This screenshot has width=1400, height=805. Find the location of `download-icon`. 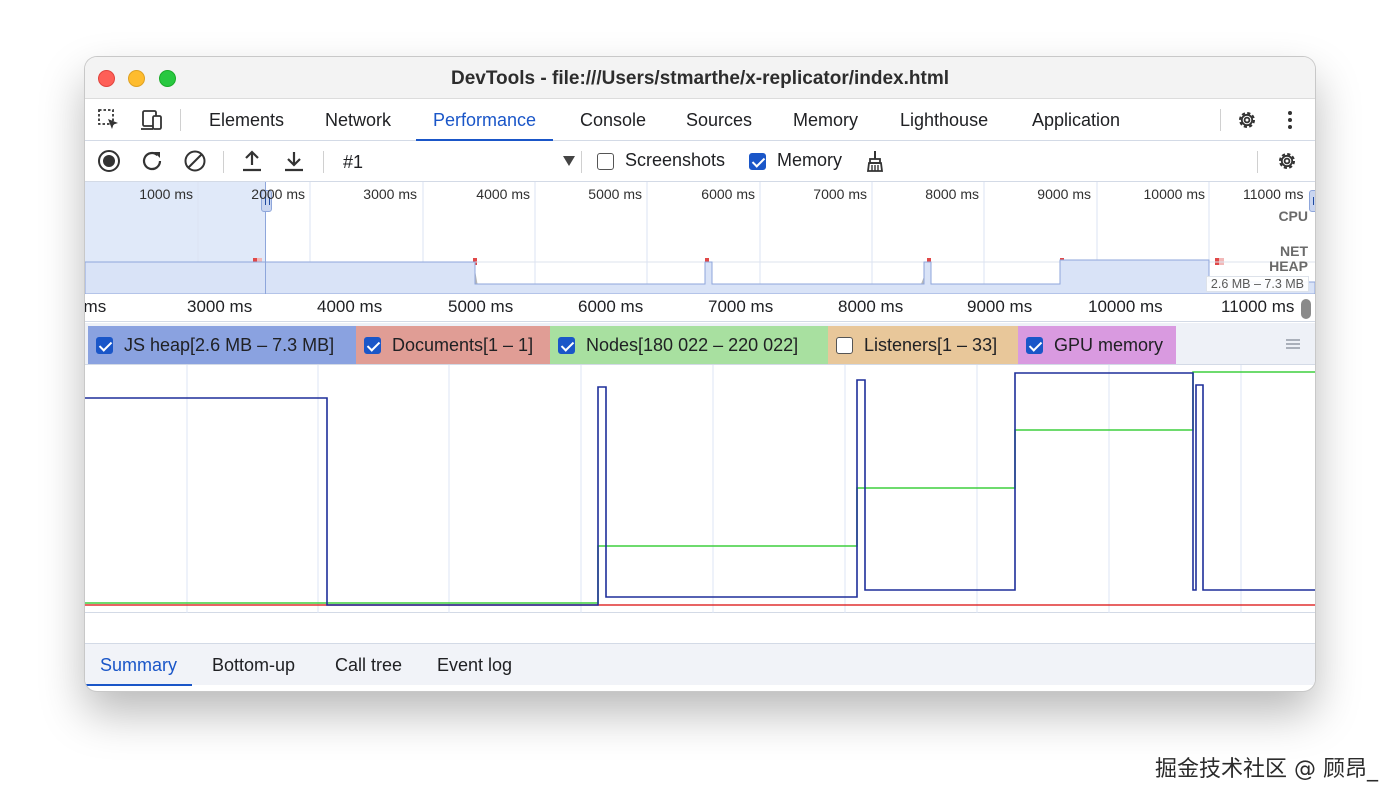

download-icon is located at coordinates (294, 161).